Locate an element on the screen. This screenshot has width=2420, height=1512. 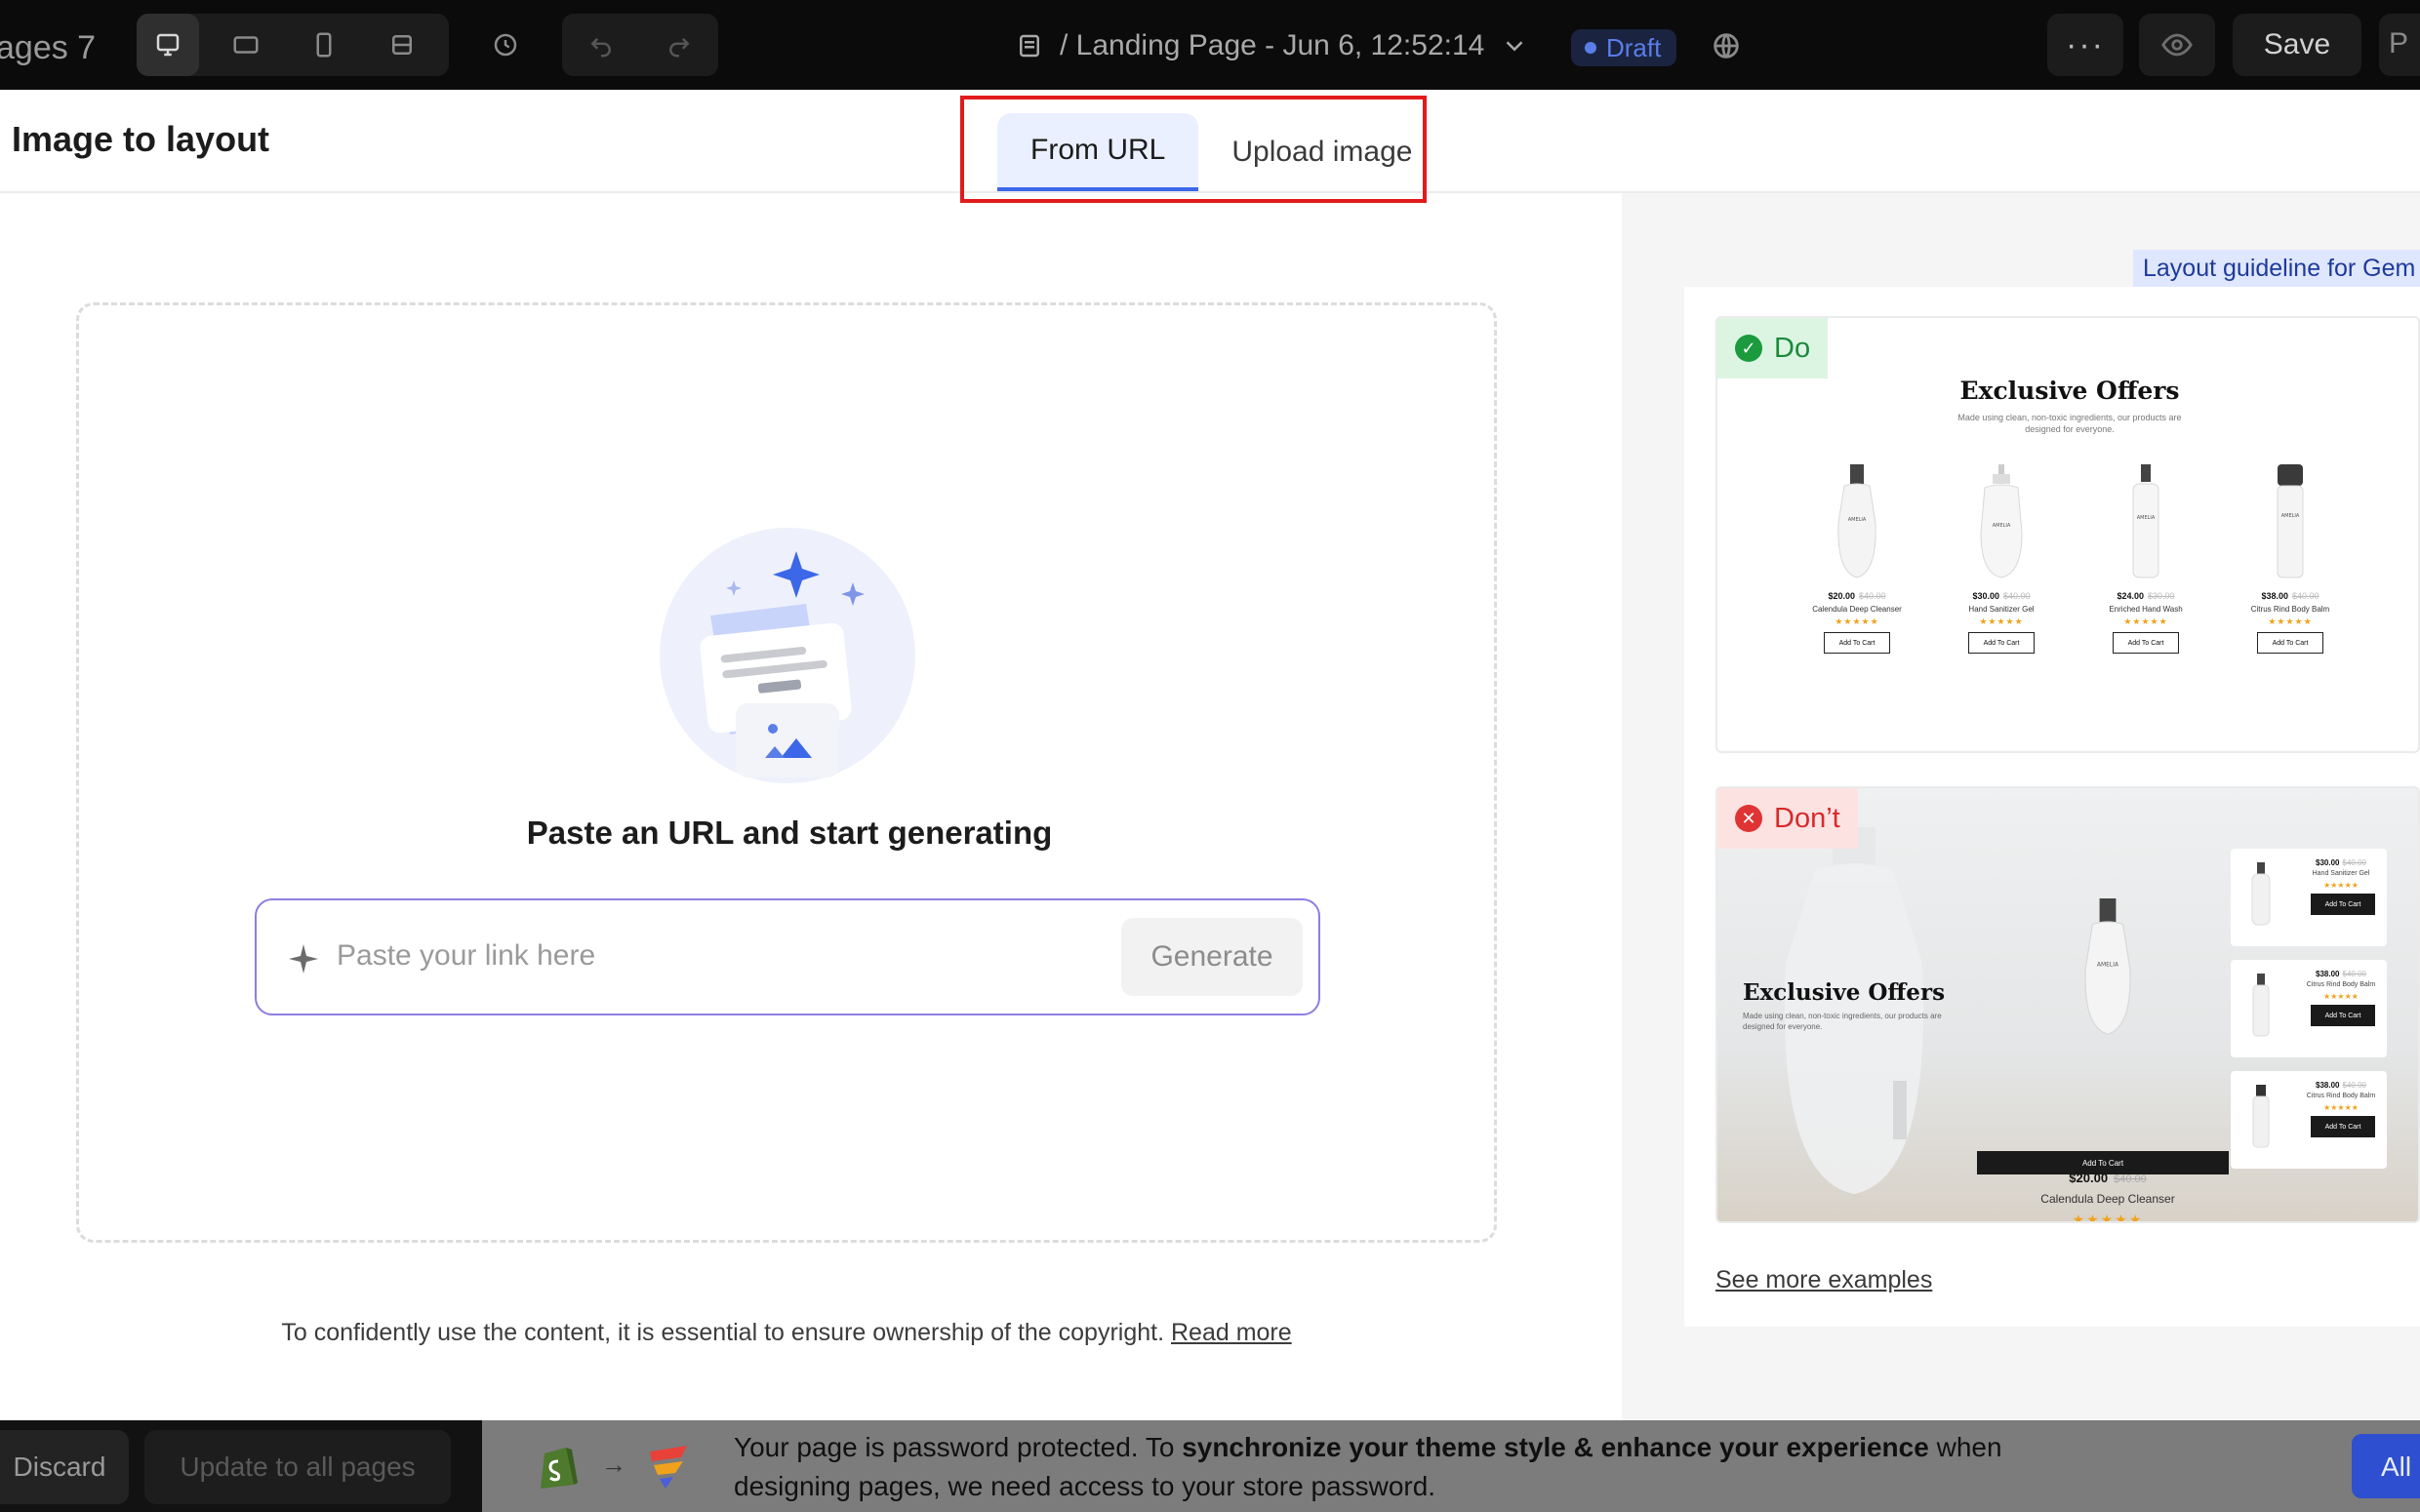
close-icon: ✕ is located at coordinates (1748, 818).